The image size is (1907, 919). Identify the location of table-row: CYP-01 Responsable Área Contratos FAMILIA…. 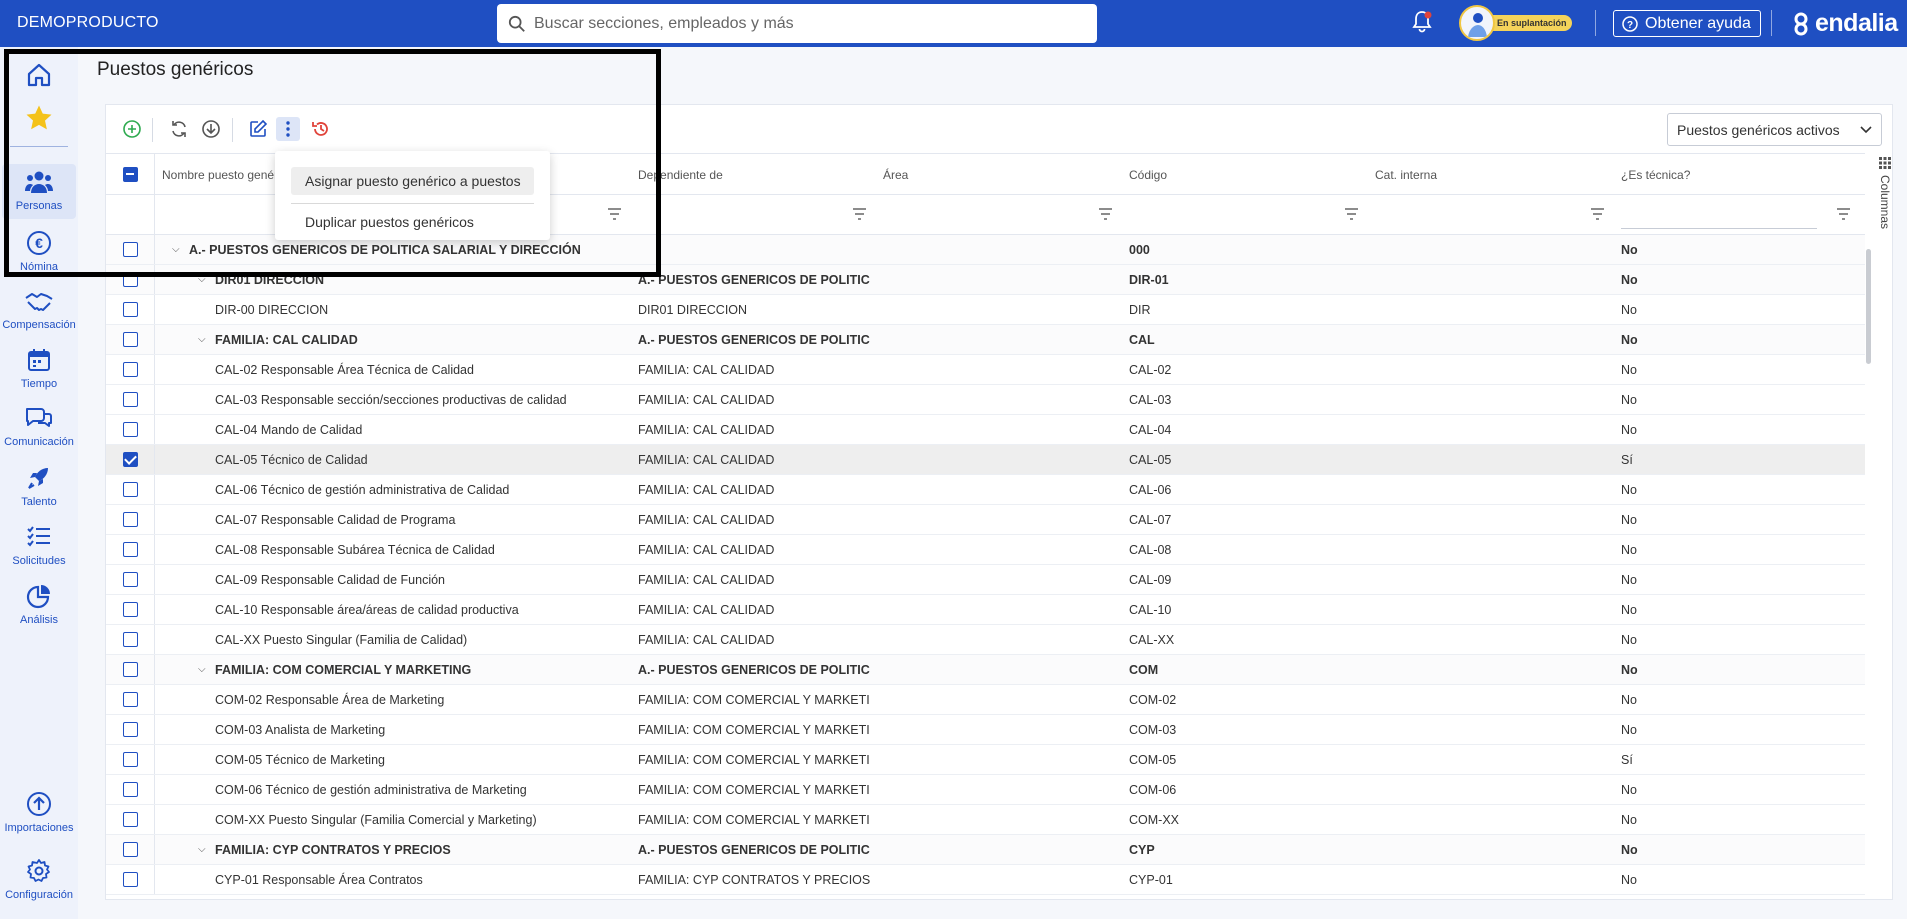
(985, 880).